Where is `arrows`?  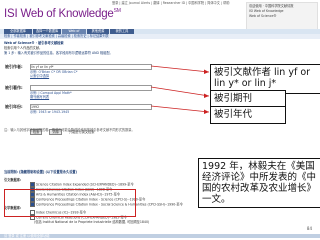 arrows is located at coordinates (180, 89).